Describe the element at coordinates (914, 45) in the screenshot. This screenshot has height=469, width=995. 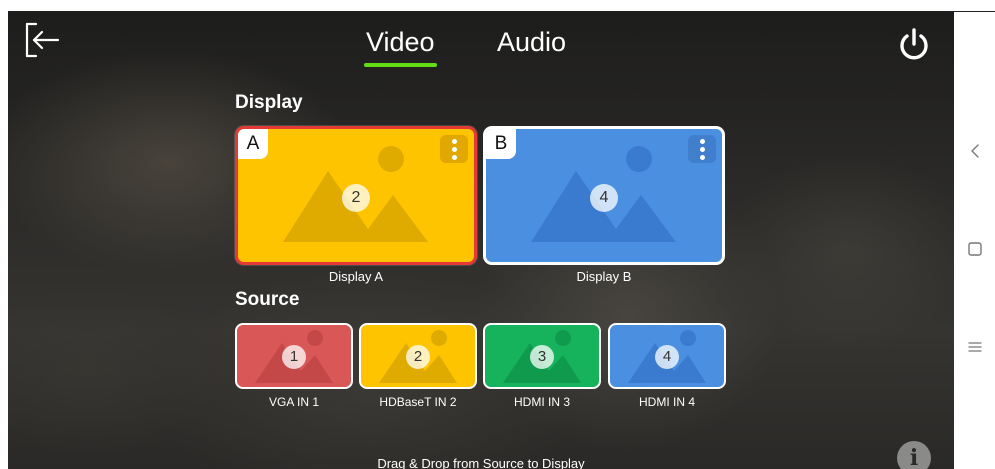
I see `power-icon` at that location.